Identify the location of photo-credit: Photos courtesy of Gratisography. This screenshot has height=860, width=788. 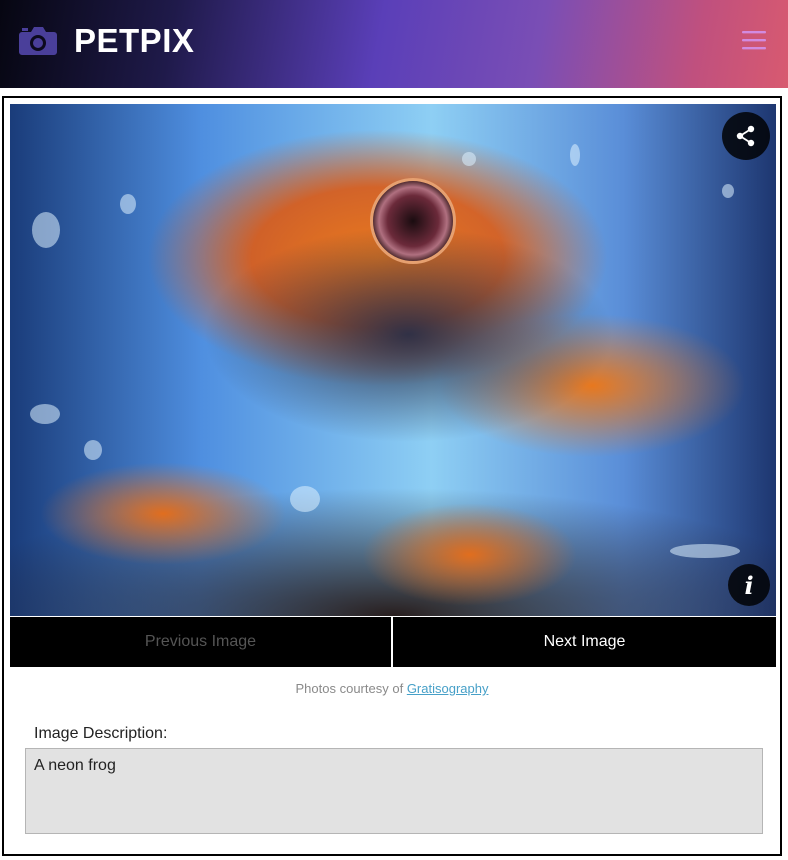
(392, 688).